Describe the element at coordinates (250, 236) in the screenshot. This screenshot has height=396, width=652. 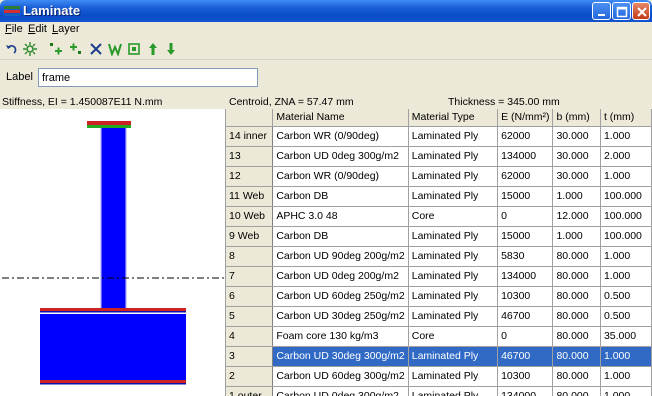
I see `row-header: 9 Web` at that location.